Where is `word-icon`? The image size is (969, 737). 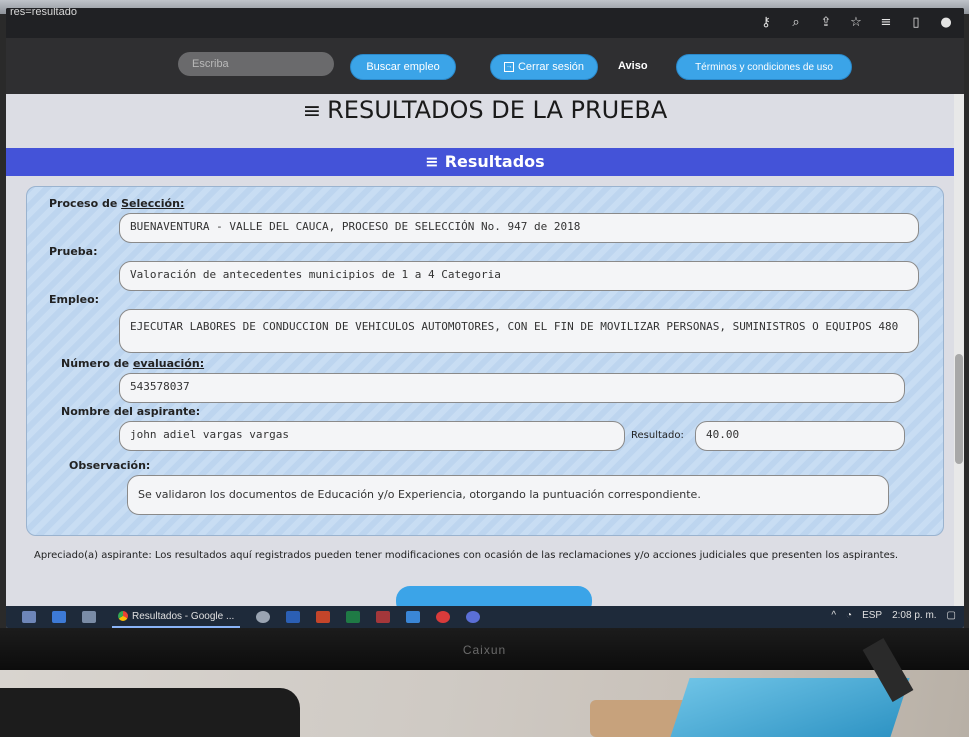
word-icon is located at coordinates (293, 617).